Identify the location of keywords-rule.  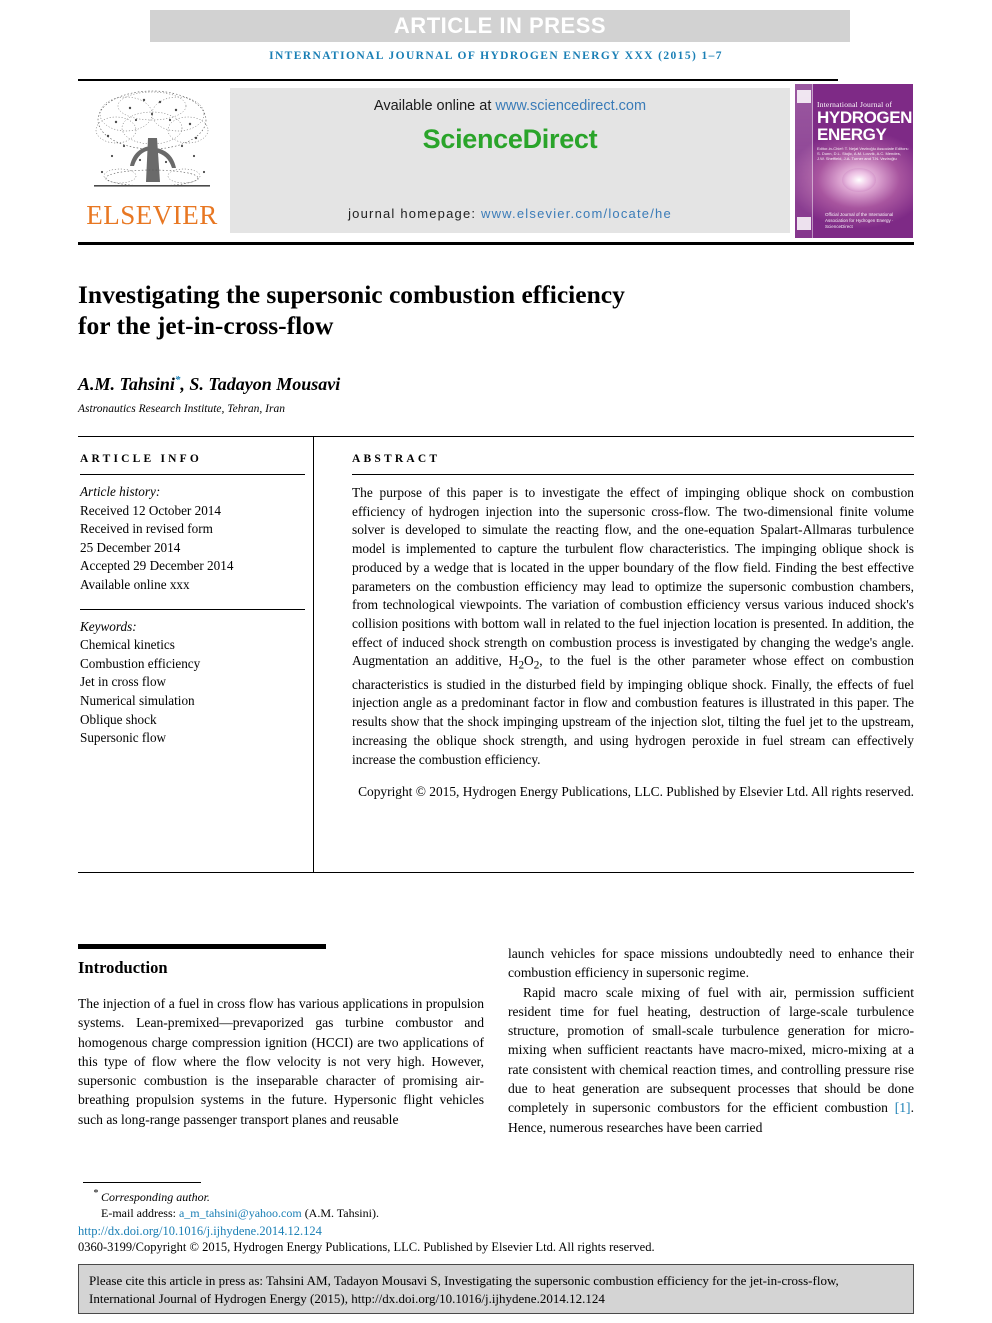
(192, 609).